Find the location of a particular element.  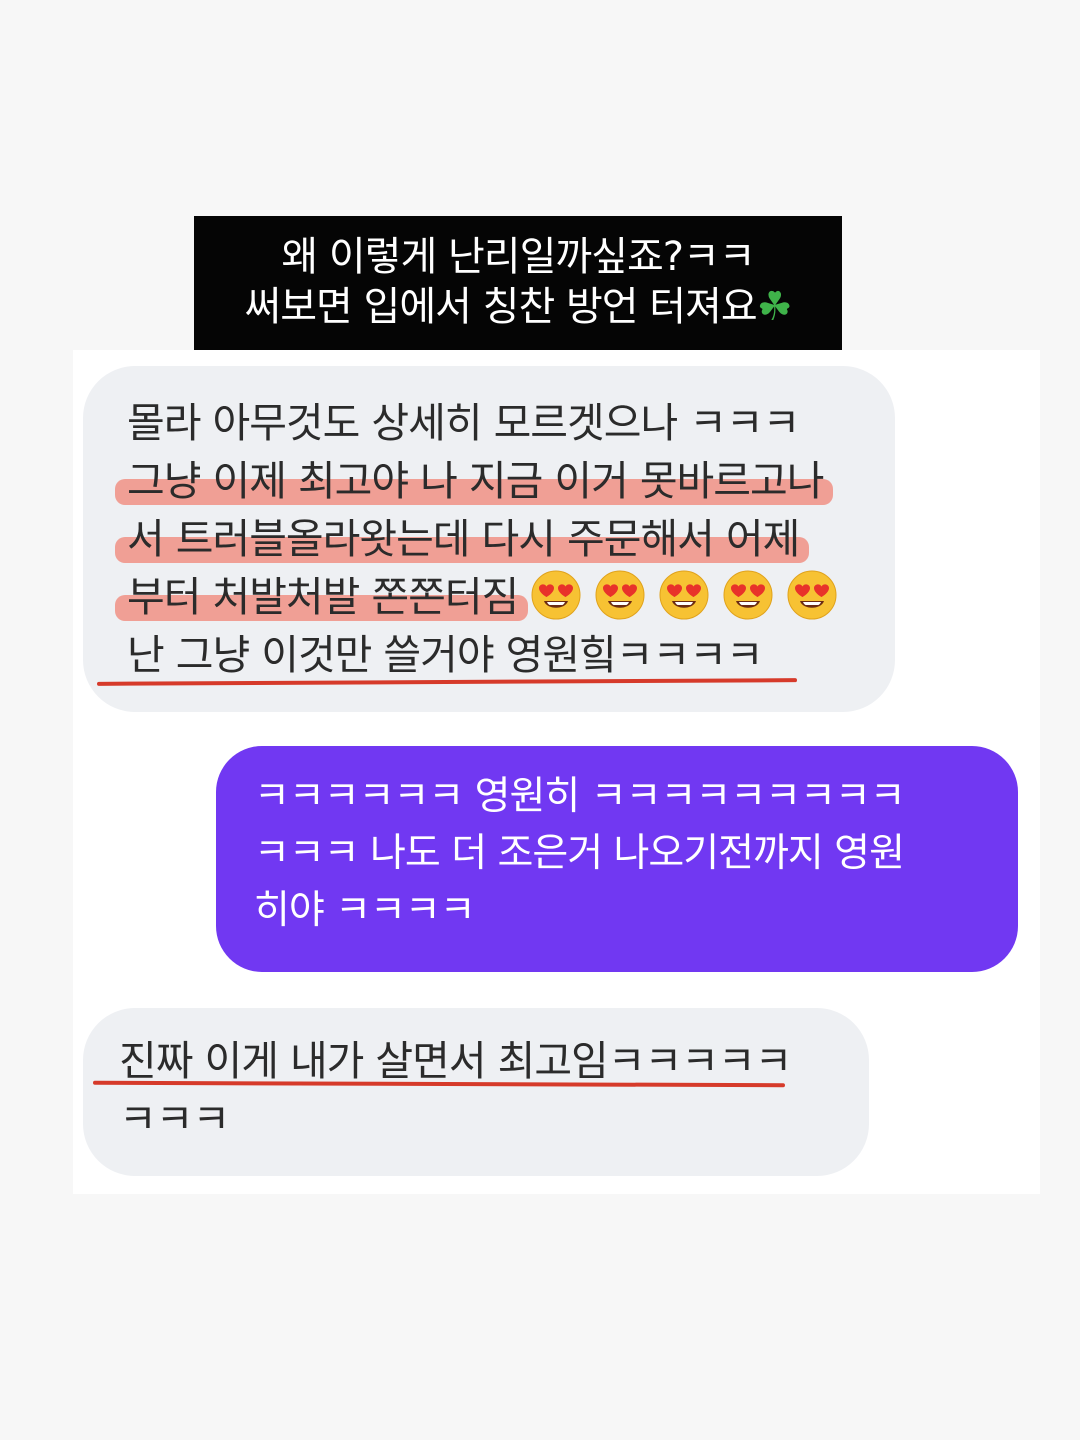

message-line-highlighted: 그냥 이제 최고야 나 지금 이거 못바르고나 is located at coordinates (511, 481).